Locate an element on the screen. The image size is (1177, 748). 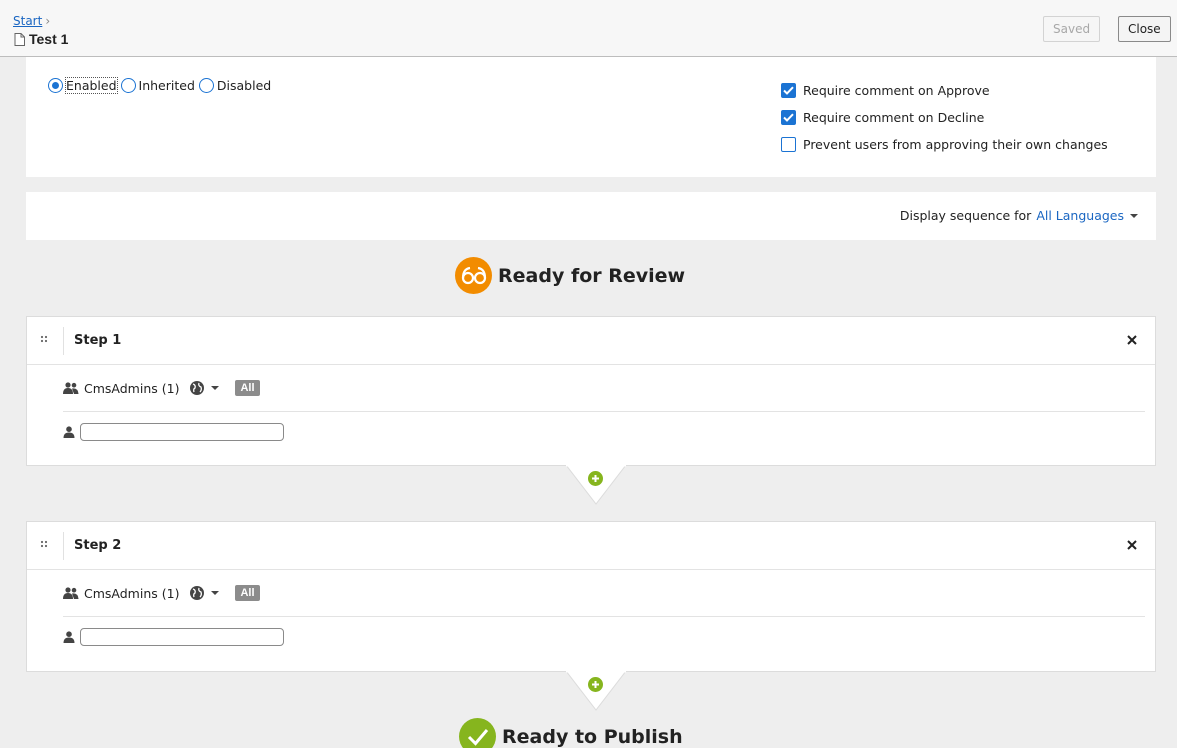
radio-enabled-indicator is located at coordinates (55, 85).